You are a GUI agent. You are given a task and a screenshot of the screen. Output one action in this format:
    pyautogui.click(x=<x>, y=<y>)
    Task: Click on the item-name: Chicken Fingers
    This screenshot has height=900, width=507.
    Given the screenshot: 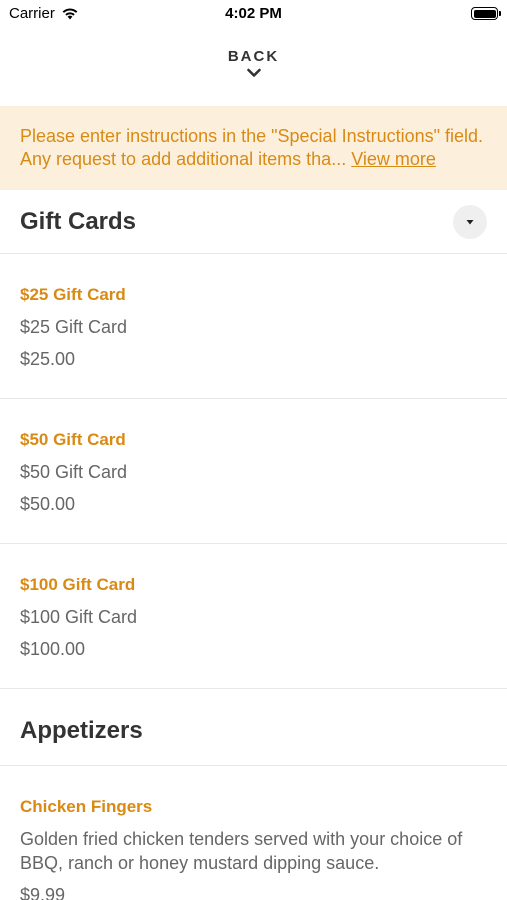 What is the action you would take?
    pyautogui.click(x=86, y=806)
    